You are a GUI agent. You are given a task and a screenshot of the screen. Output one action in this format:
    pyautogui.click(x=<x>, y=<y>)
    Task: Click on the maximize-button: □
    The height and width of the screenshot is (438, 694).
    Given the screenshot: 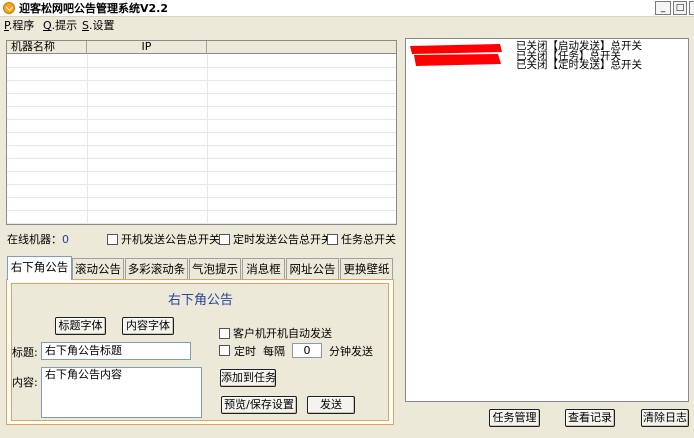 What is the action you would take?
    pyautogui.click(x=680, y=8)
    